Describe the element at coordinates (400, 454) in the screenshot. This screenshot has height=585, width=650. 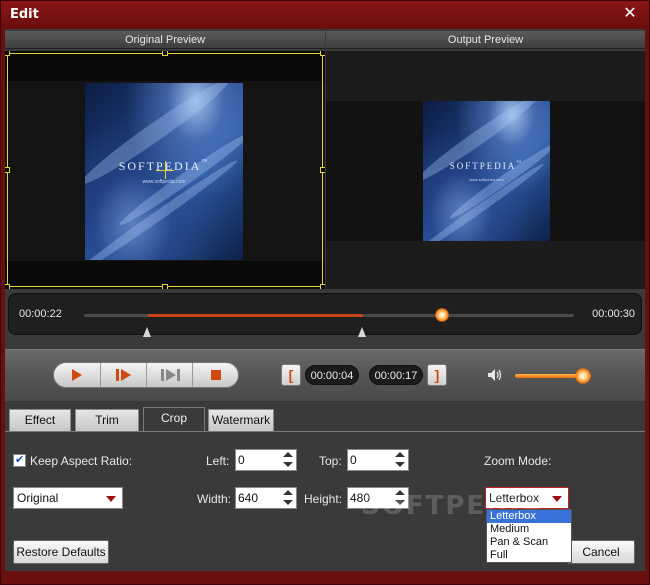
I see `top-up-icon` at that location.